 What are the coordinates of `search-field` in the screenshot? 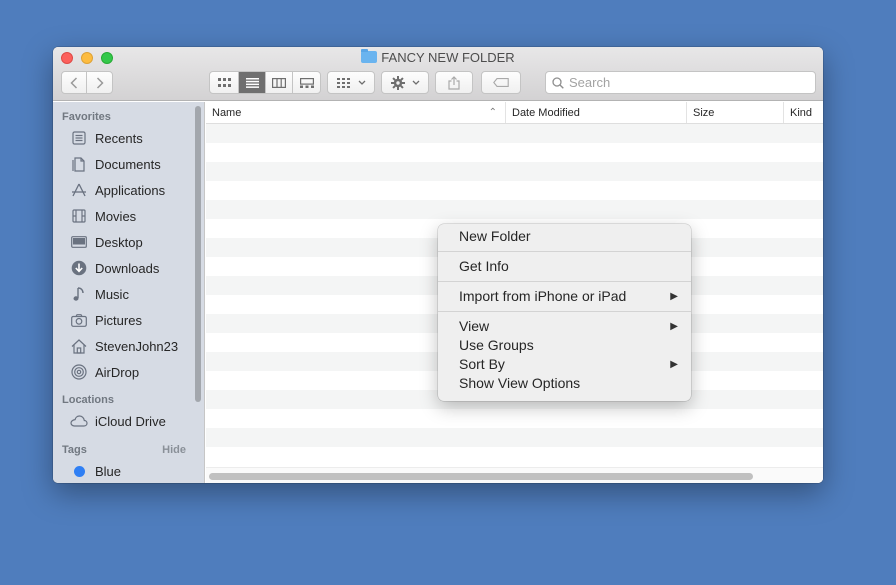 It's located at (680, 82).